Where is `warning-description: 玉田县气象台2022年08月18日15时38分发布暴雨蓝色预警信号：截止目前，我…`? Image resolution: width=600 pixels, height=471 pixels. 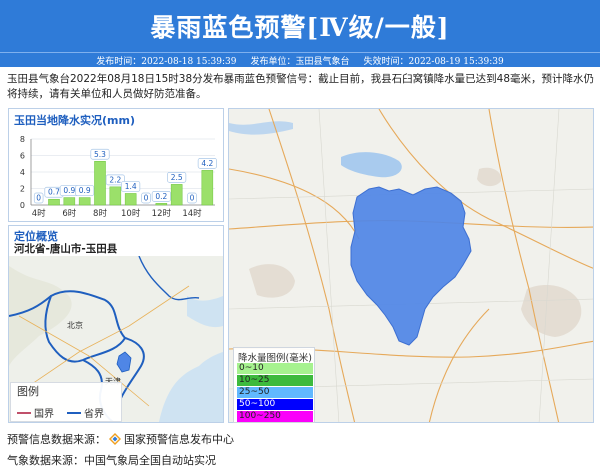
warning-description: 玉田县气象台2022年08月18日15时38分发布暴雨蓝色预警信号：截止目前，我… is located at coordinates (301, 86).